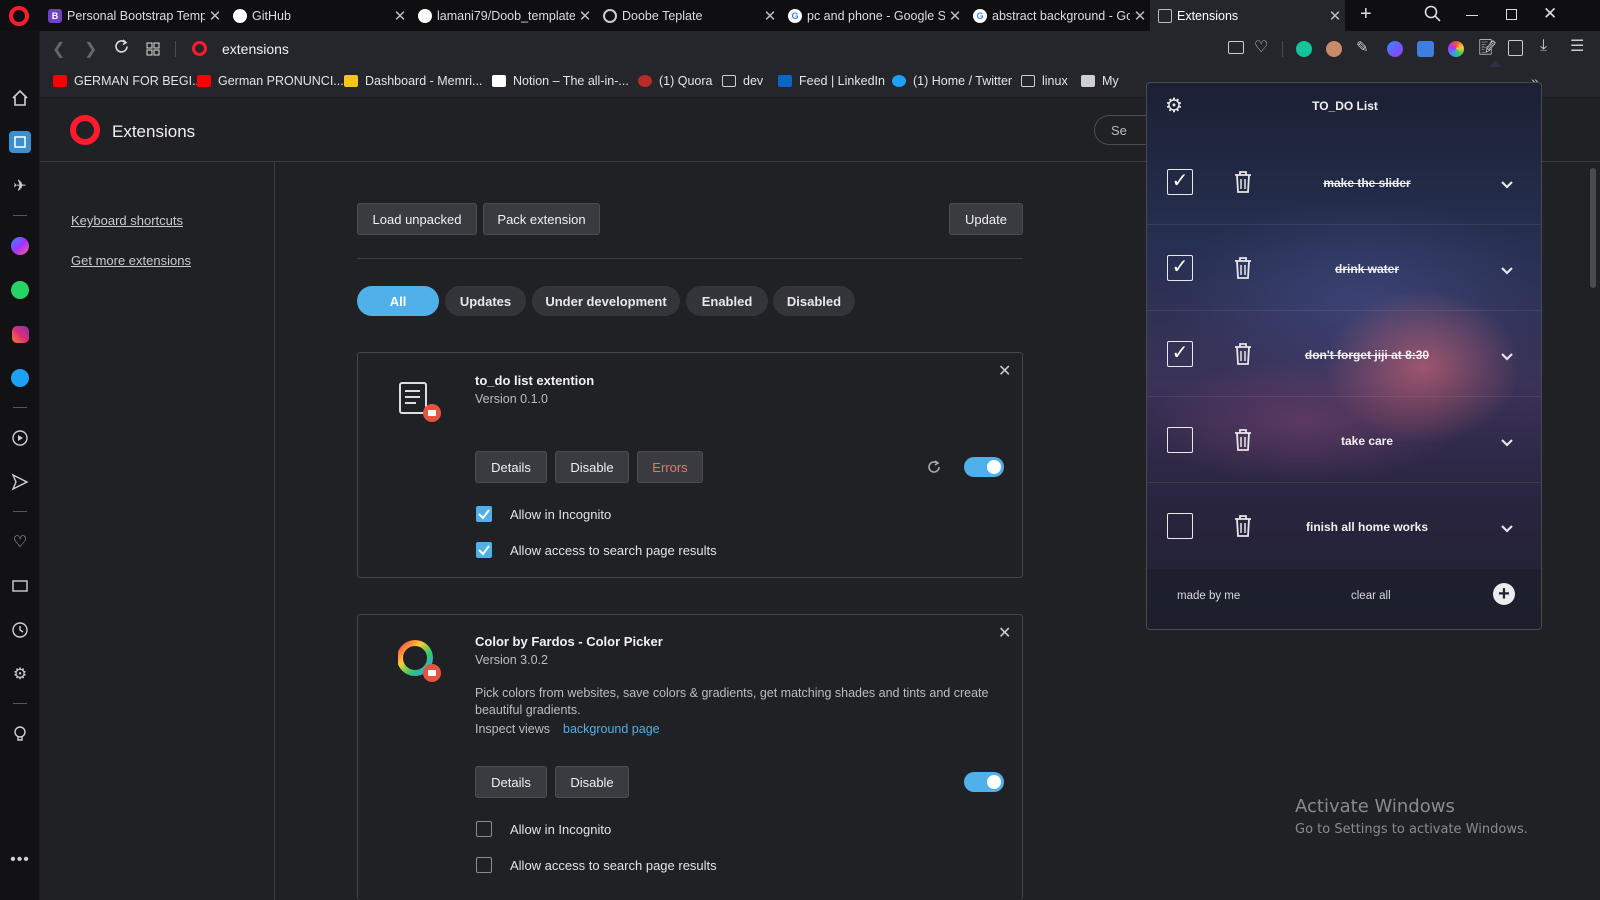  Describe the element at coordinates (20, 860) in the screenshot. I see `more-dots-icon: •••` at that location.